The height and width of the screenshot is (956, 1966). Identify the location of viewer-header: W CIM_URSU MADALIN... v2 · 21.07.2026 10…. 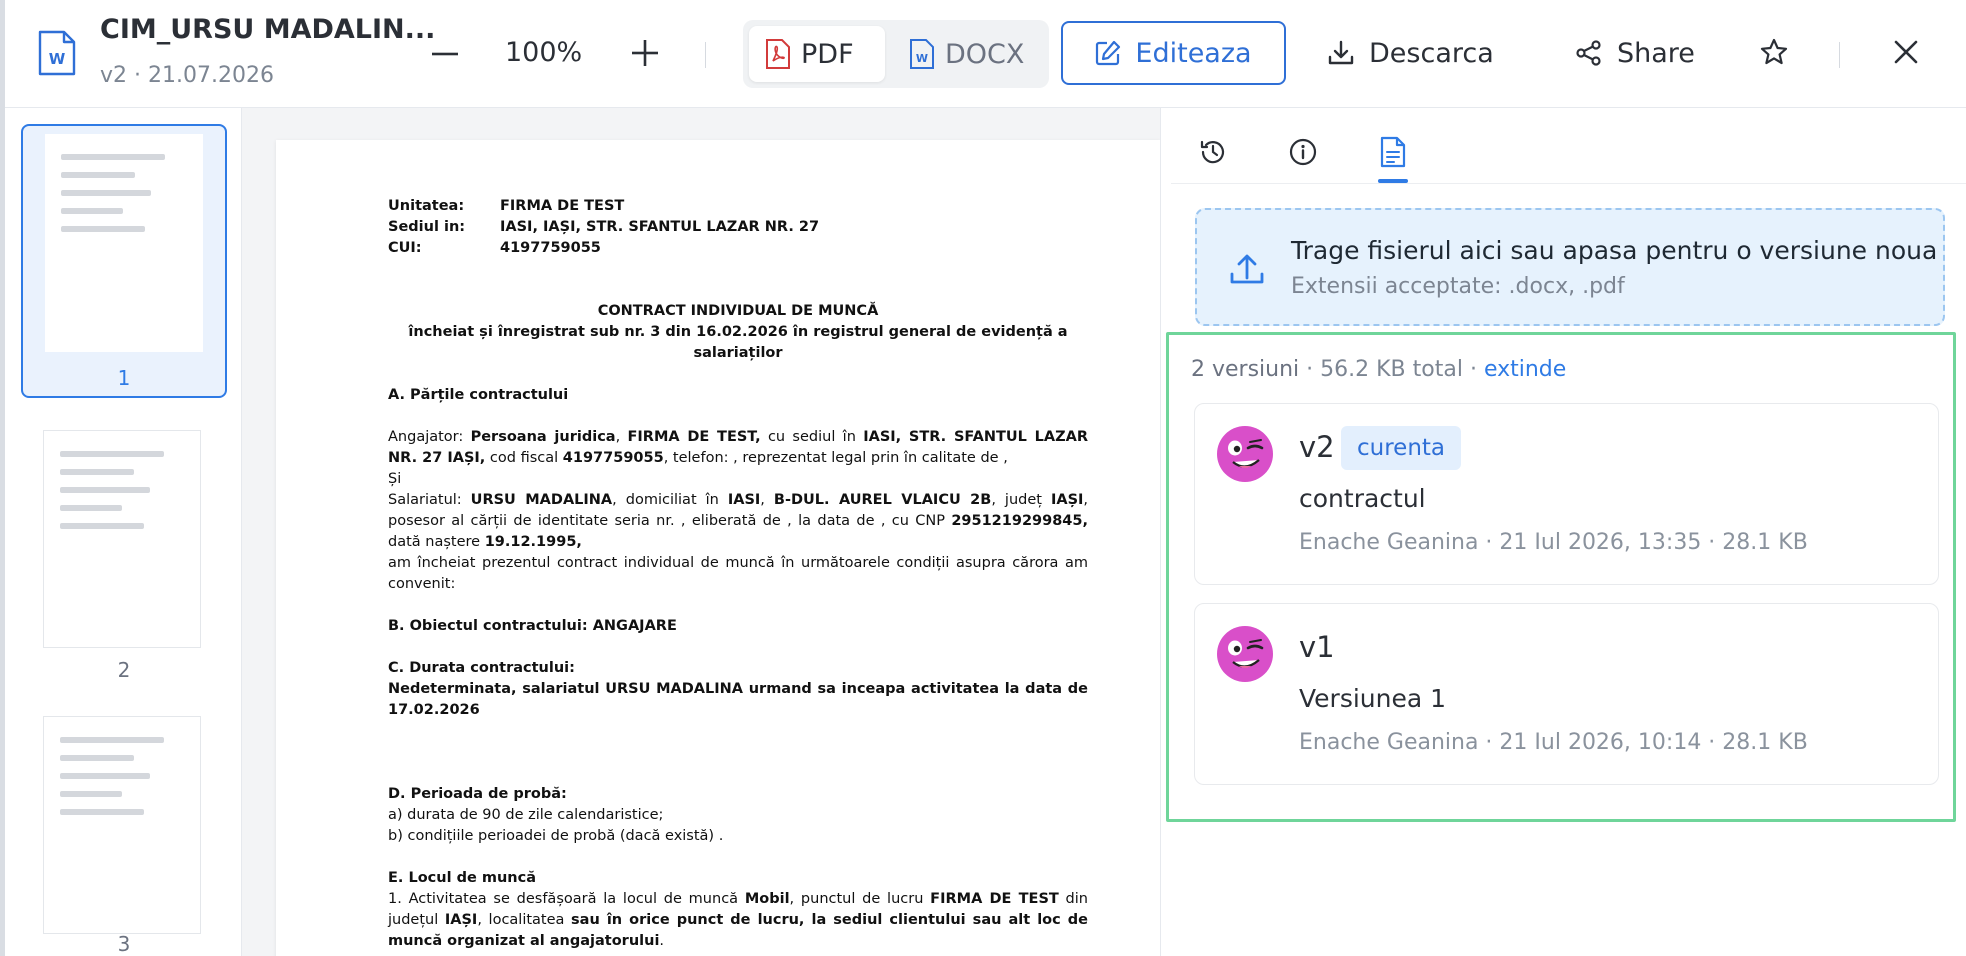
(985, 54).